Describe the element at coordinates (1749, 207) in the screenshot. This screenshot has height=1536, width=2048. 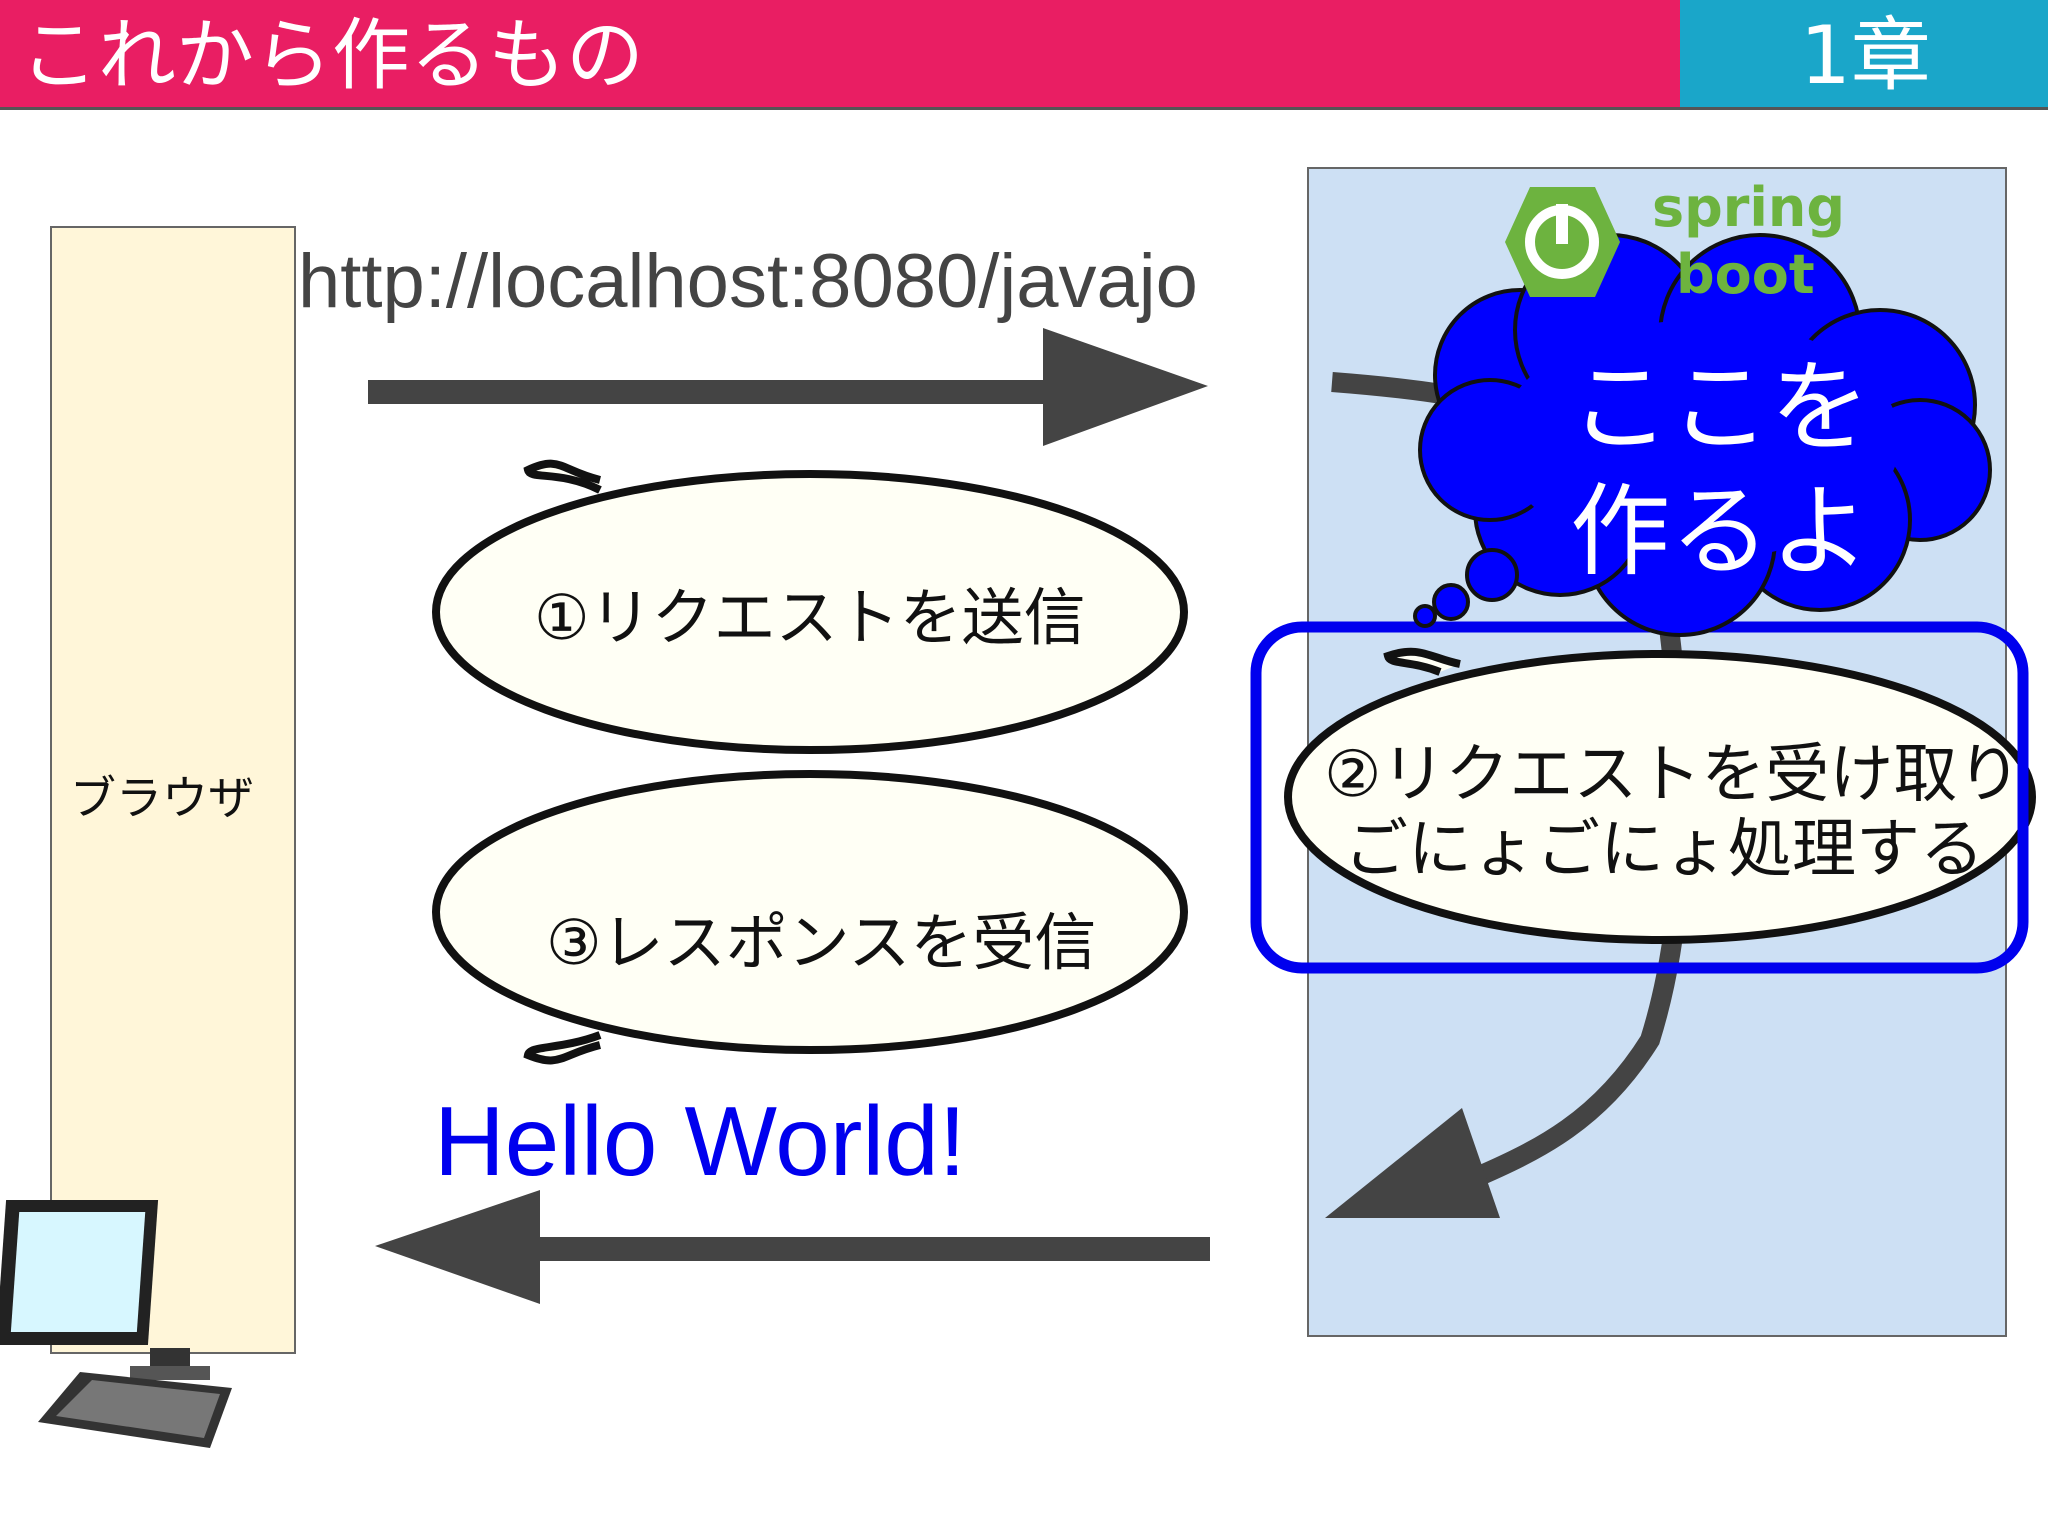
I see `spring-logo-text: spring` at that location.